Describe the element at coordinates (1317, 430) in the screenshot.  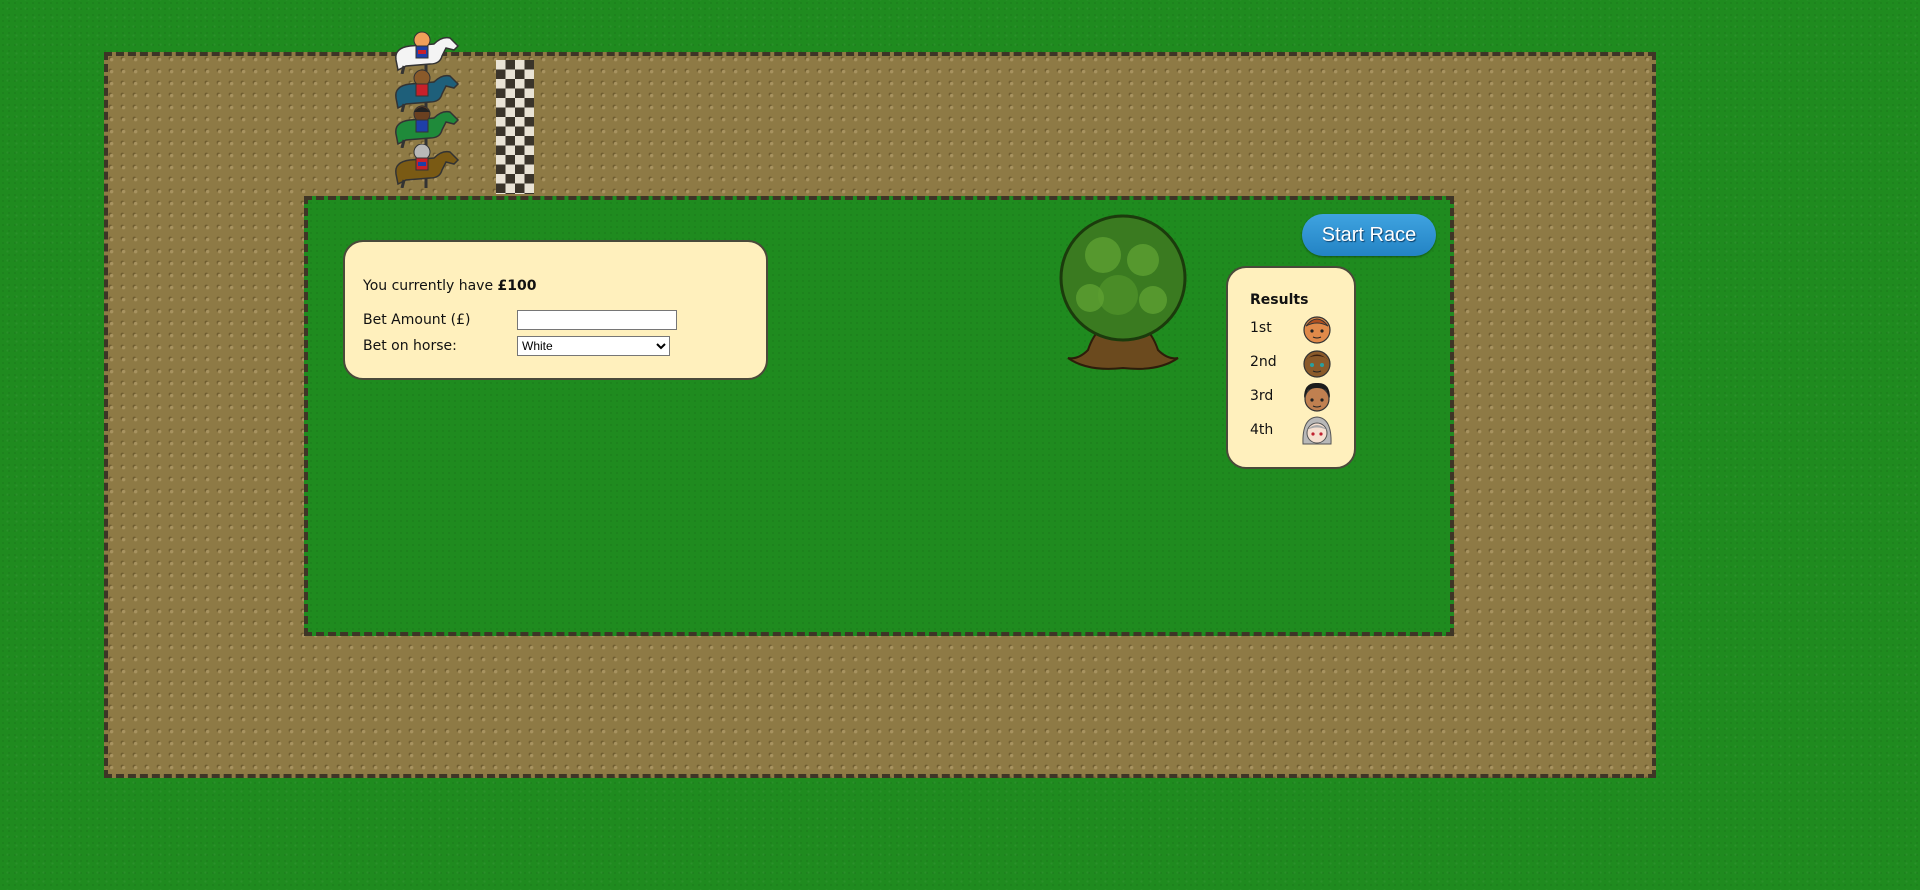
I see `rider-face-4th-icon` at that location.